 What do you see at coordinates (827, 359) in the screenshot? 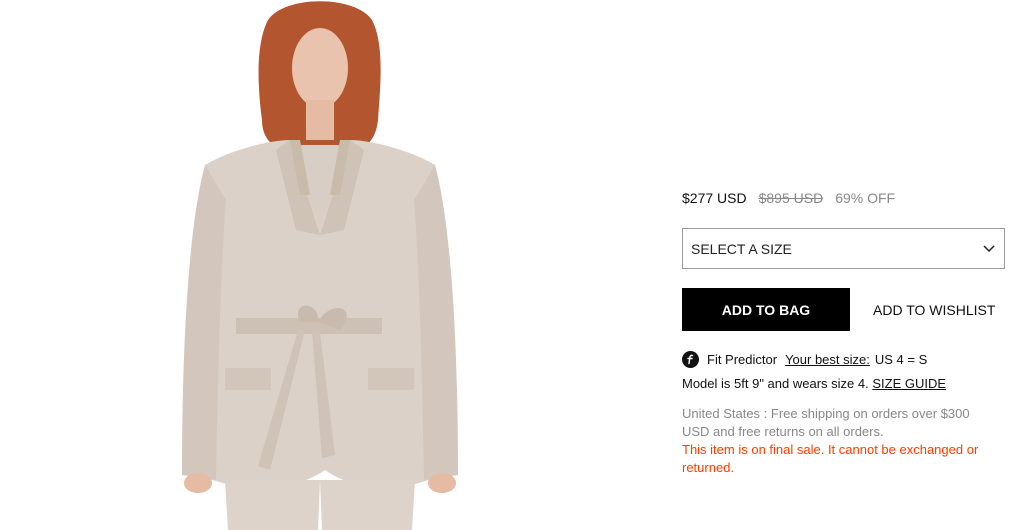
I see `best-size-link: Your best size:` at bounding box center [827, 359].